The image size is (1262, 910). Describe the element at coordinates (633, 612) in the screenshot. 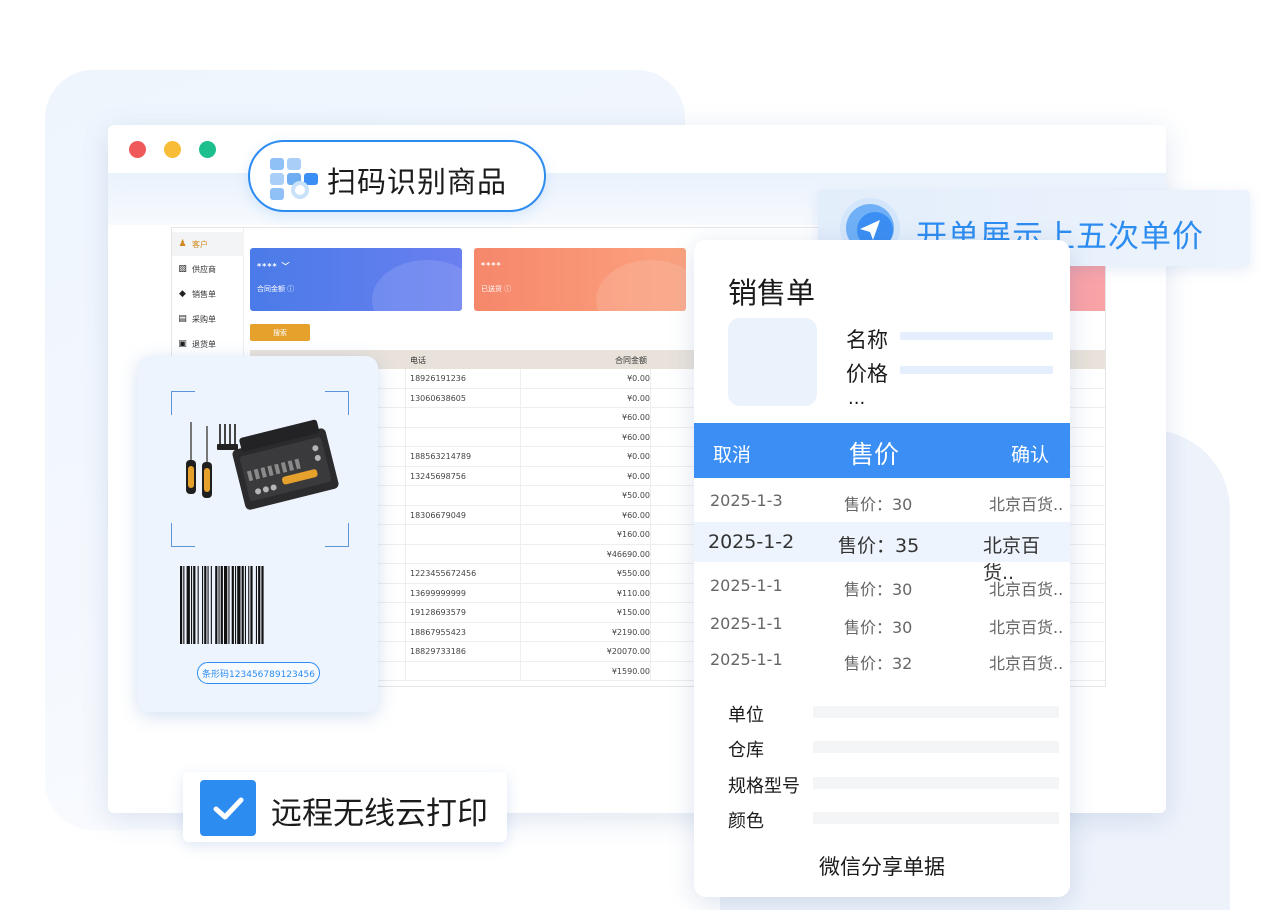

I see `cell-amount: ¥150.00` at that location.